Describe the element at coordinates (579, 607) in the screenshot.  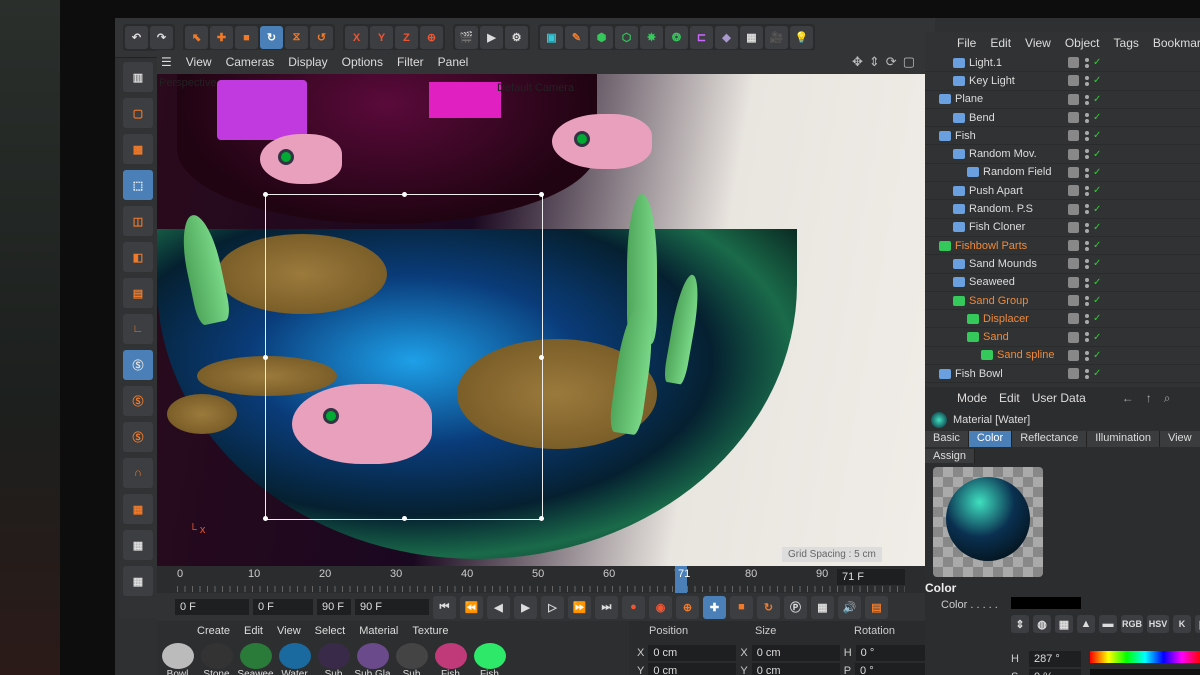
I see `next-key-icon: ⏩` at that location.